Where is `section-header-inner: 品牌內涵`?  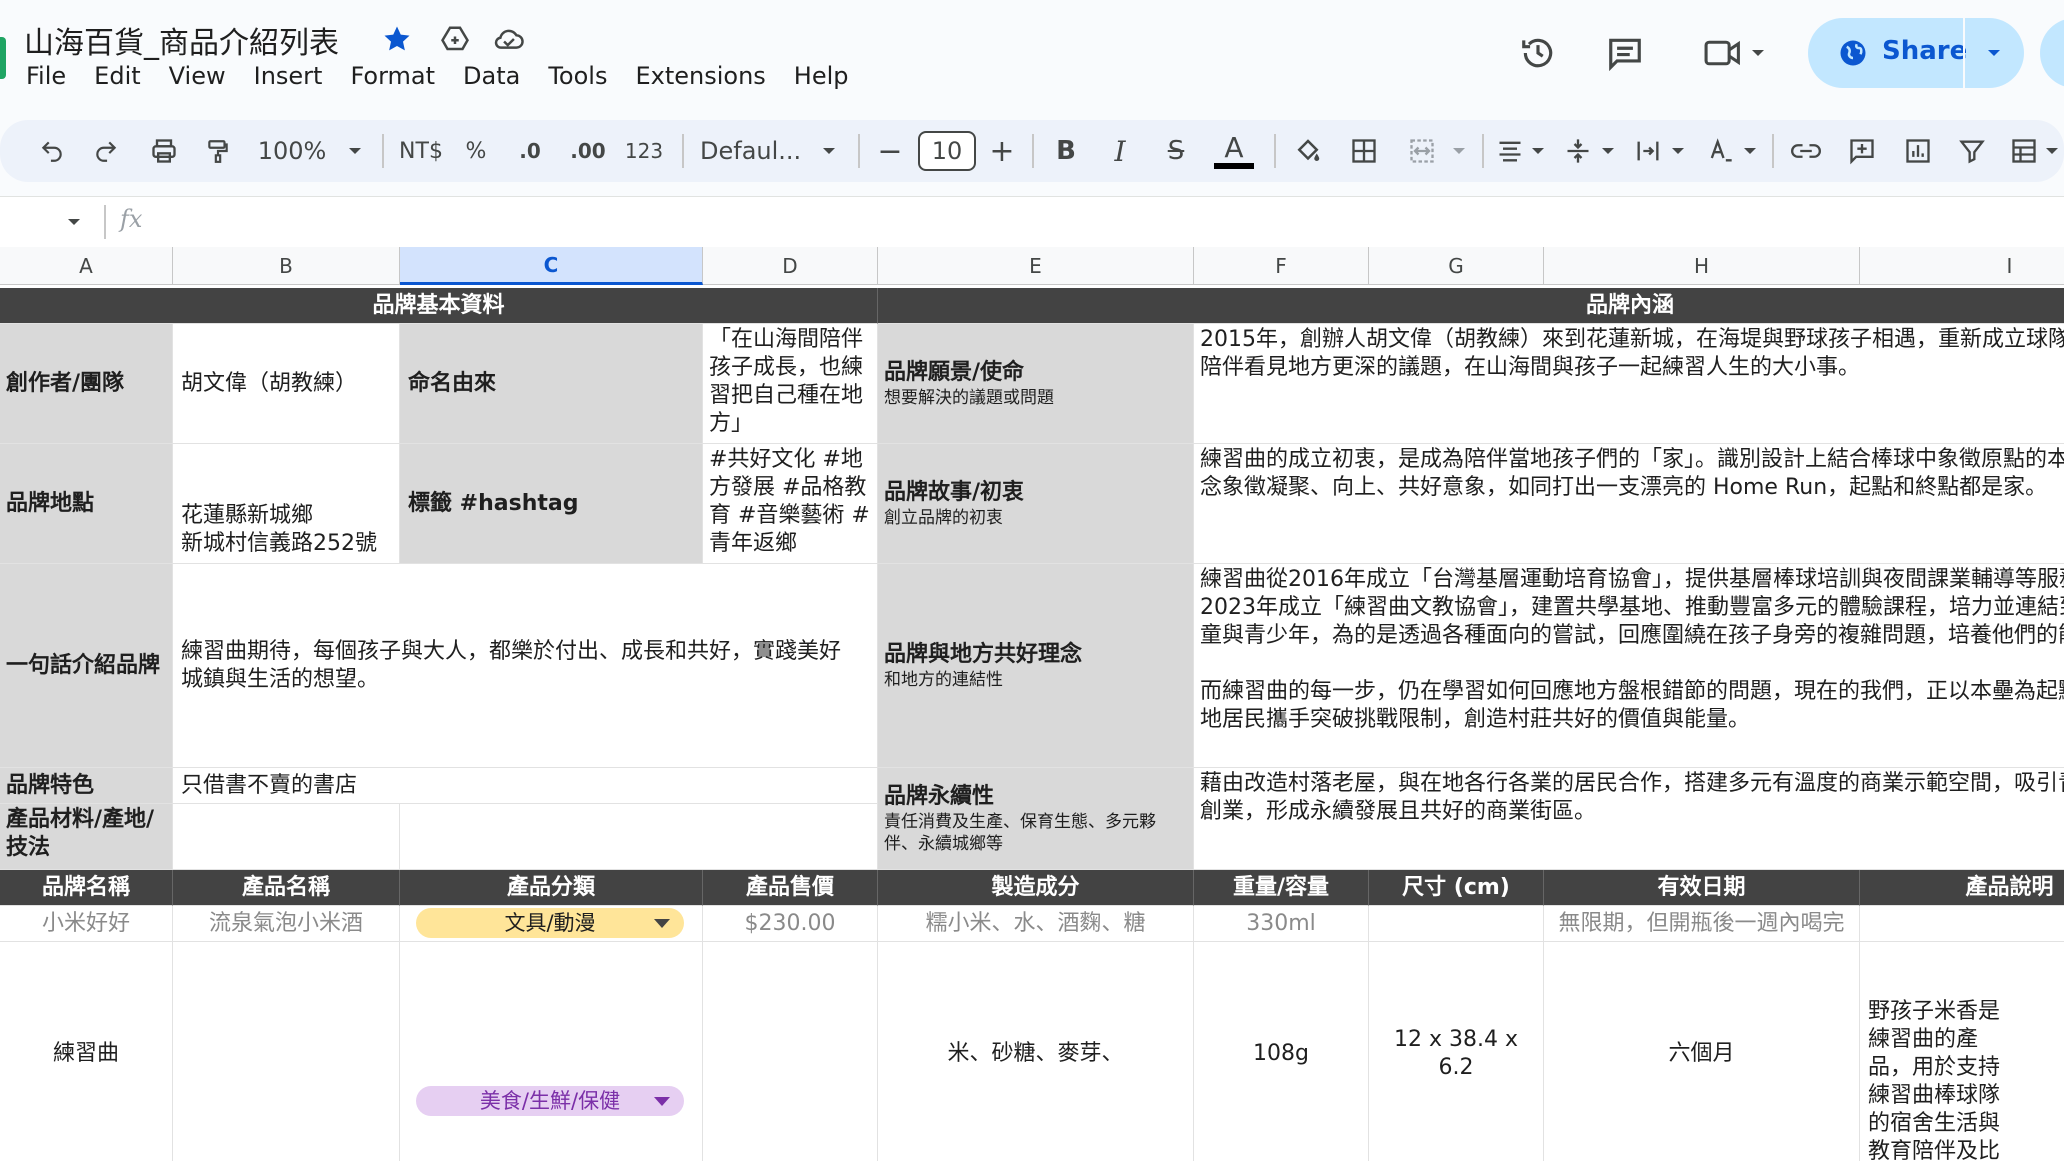
section-header-inner: 品牌內涵 is located at coordinates (1471, 306).